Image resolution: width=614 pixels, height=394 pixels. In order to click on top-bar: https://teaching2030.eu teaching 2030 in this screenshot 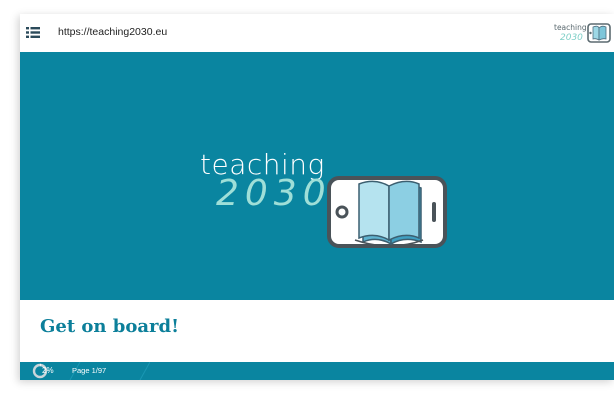, I will do `click(317, 33)`.